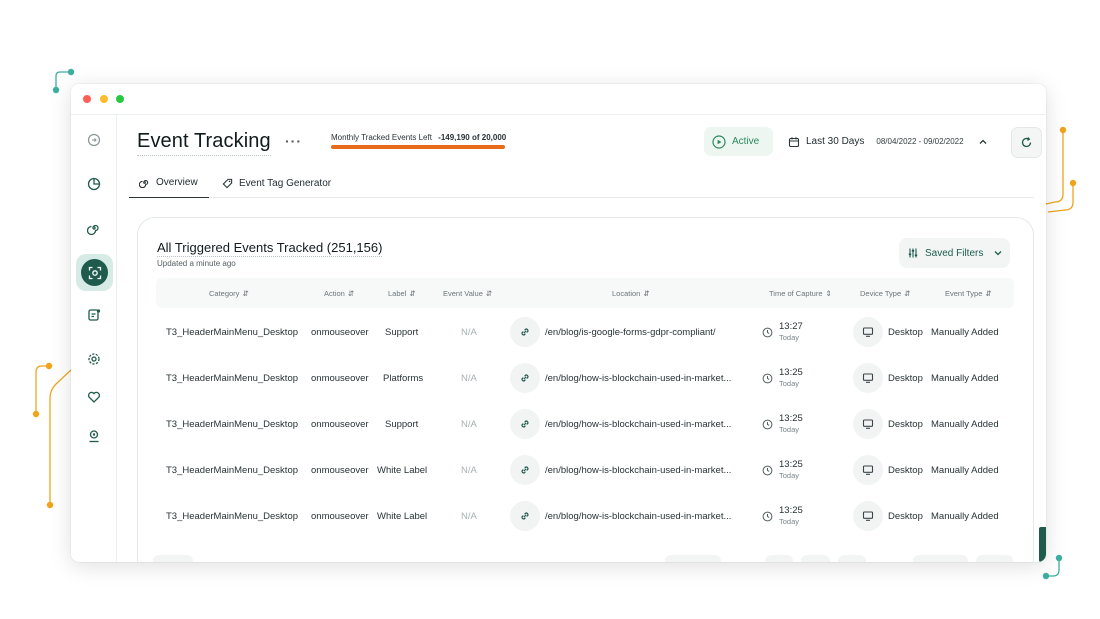 This screenshot has width=1100, height=619. Describe the element at coordinates (738, 141) in the screenshot. I see `status-active-button: Active` at that location.